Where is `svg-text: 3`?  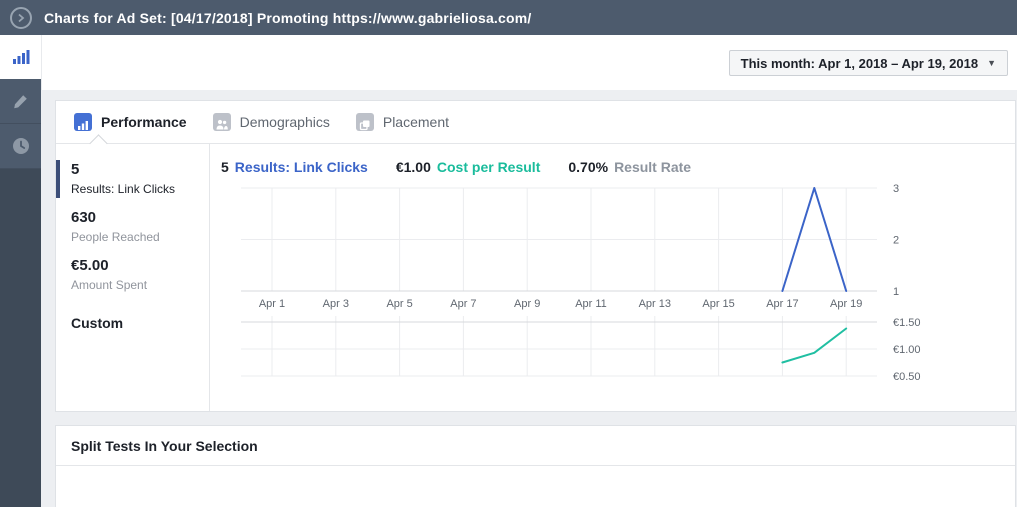 svg-text: 3 is located at coordinates (896, 189).